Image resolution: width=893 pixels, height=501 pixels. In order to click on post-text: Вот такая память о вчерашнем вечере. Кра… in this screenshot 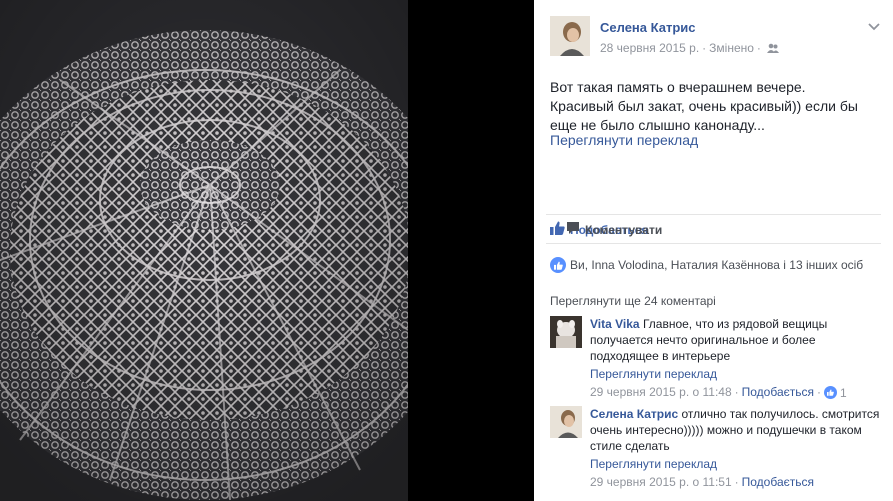, I will do `click(715, 106)`.